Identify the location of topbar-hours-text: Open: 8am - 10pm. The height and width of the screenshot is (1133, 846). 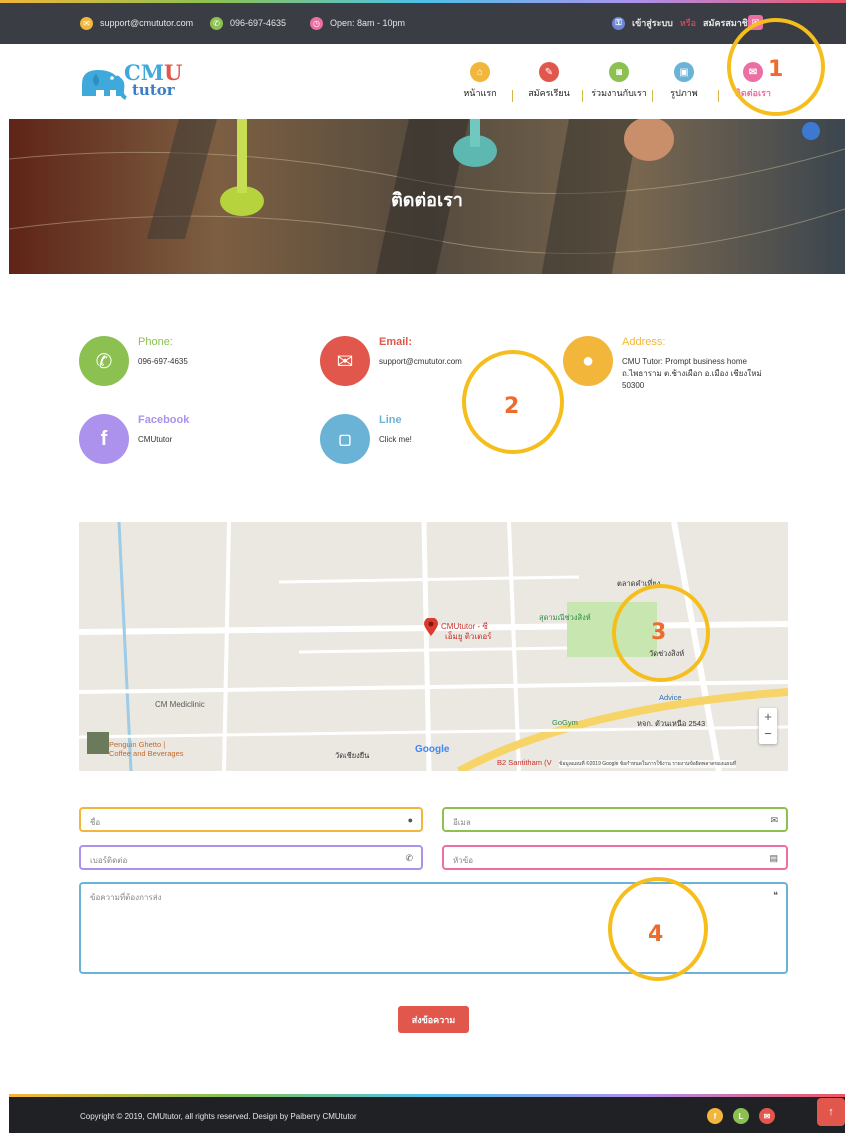
(368, 23).